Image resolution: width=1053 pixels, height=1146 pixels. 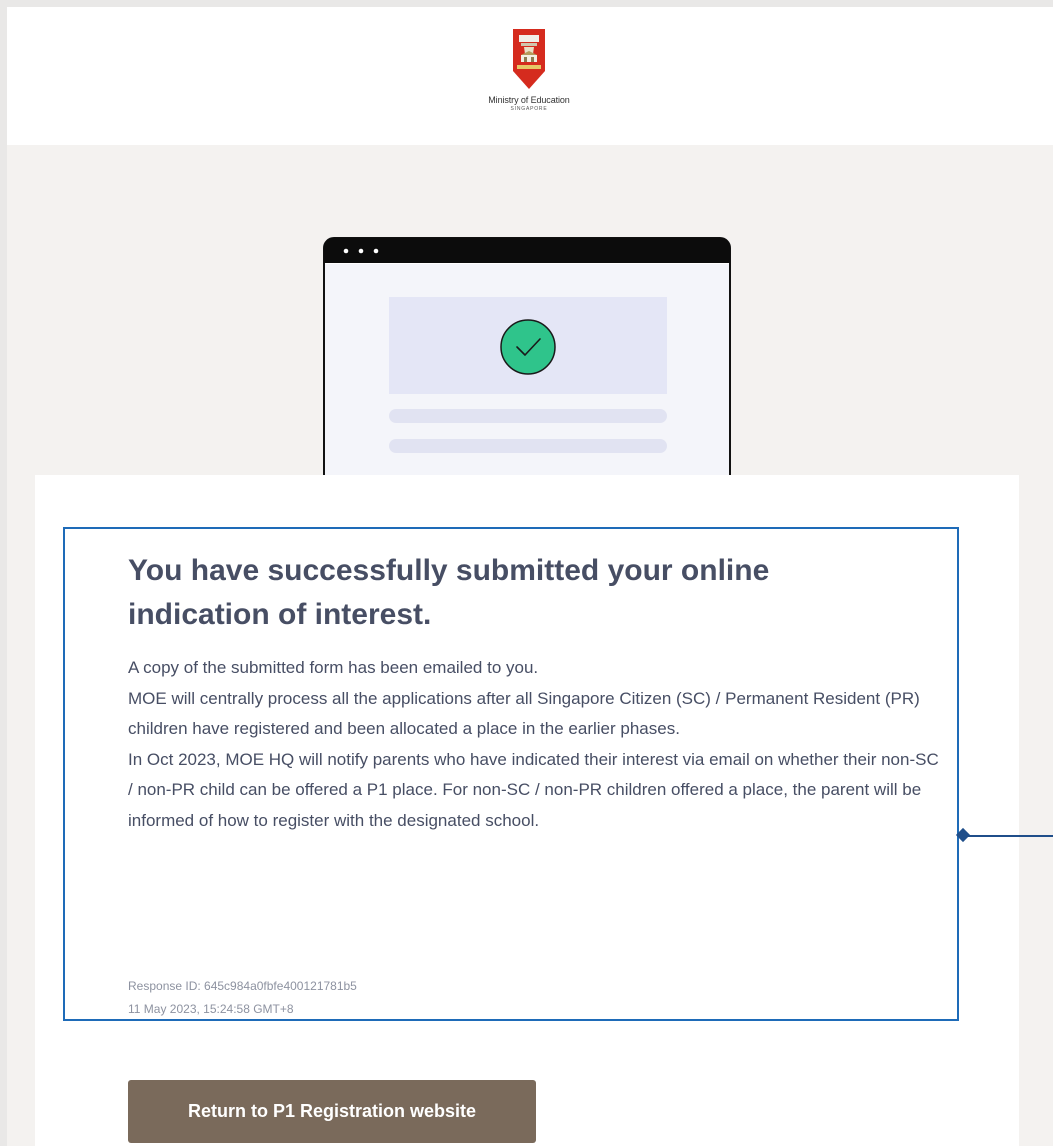 I want to click on moe-logo: Ministry of Education SINGAPORE, so click(x=529, y=69).